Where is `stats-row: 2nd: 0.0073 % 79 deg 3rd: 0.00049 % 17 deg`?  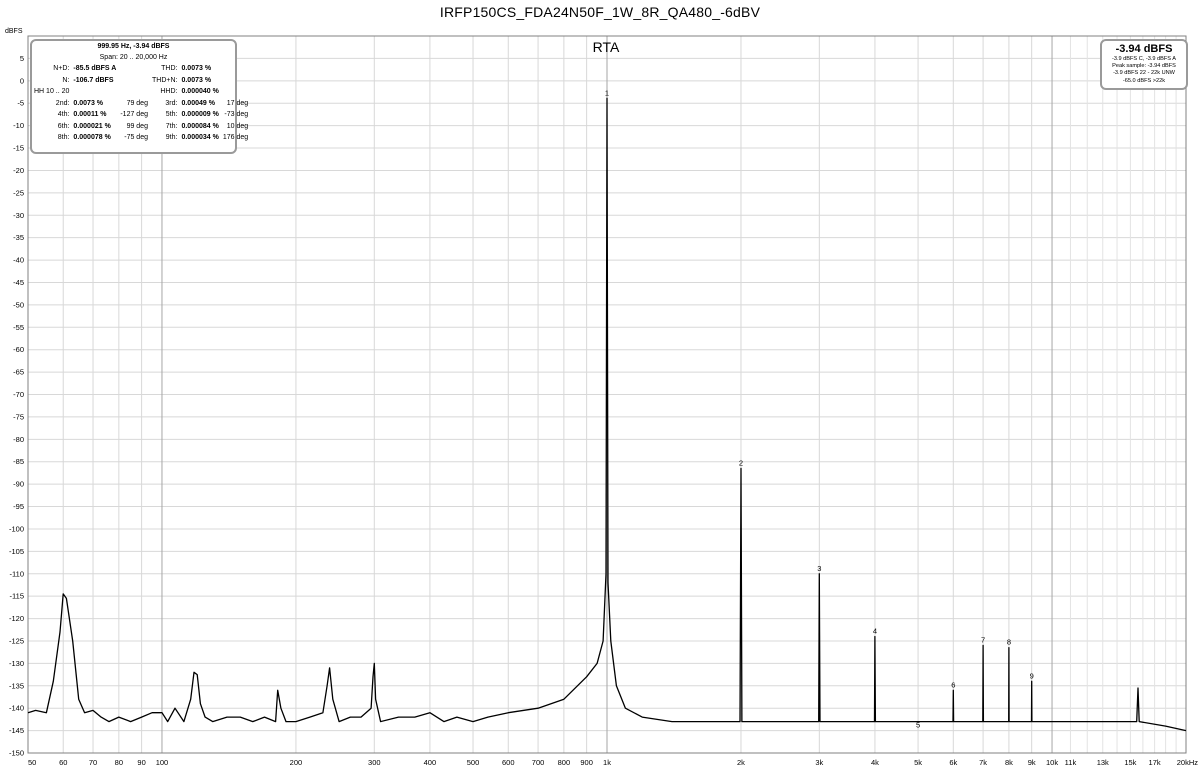 stats-row: 2nd: 0.0073 % 79 deg 3rd: 0.00049 % 17 deg is located at coordinates (141, 104).